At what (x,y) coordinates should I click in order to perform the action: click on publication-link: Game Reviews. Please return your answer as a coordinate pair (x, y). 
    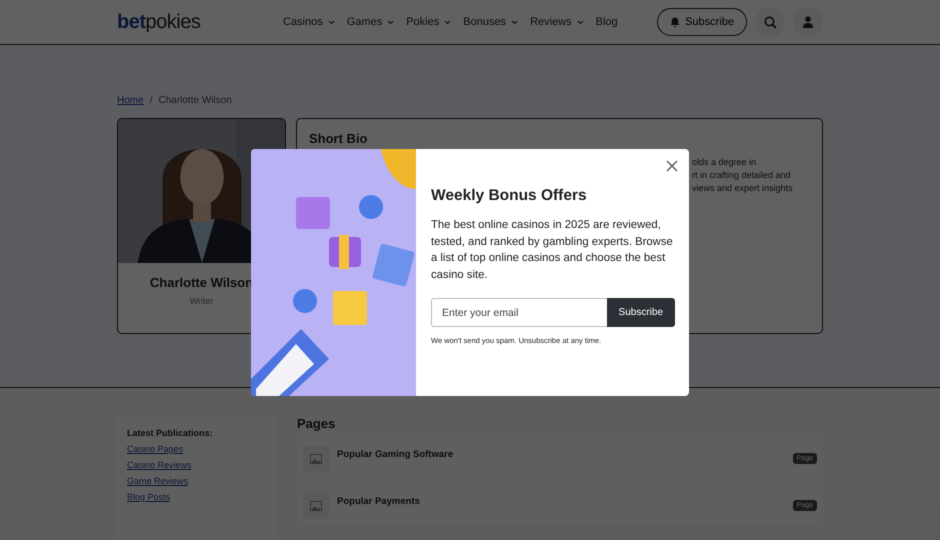
    Looking at the image, I should click on (197, 481).